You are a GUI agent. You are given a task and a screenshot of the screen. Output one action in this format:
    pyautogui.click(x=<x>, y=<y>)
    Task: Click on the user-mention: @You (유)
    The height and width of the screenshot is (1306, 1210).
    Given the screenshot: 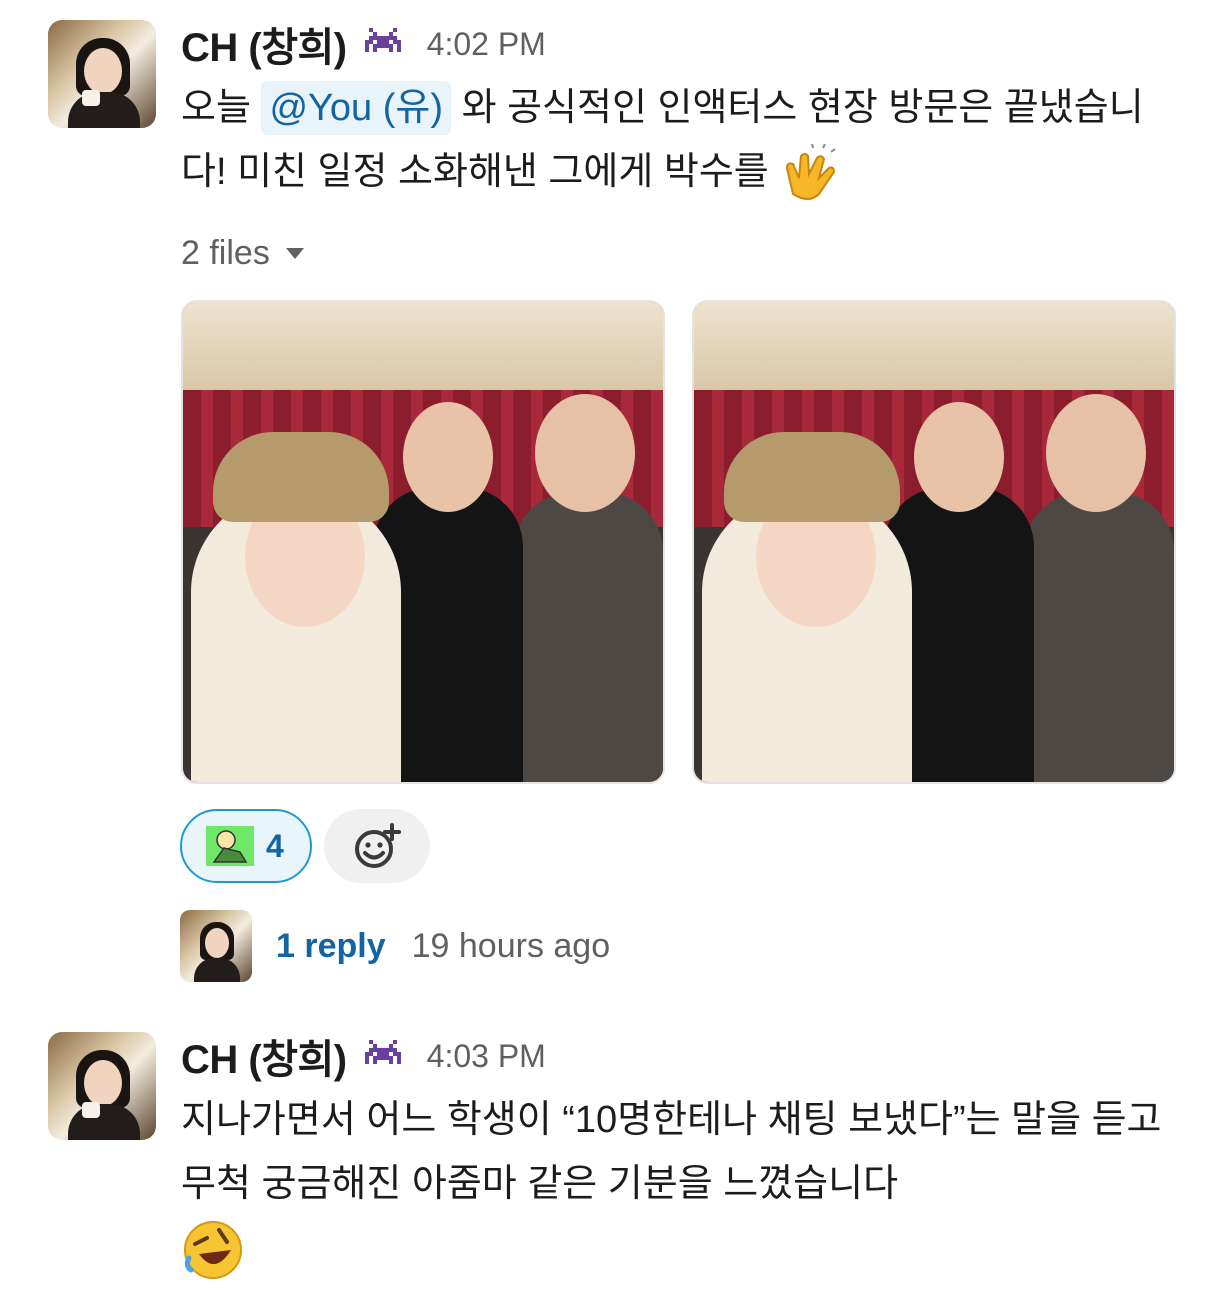 What is the action you would take?
    pyautogui.click(x=356, y=108)
    